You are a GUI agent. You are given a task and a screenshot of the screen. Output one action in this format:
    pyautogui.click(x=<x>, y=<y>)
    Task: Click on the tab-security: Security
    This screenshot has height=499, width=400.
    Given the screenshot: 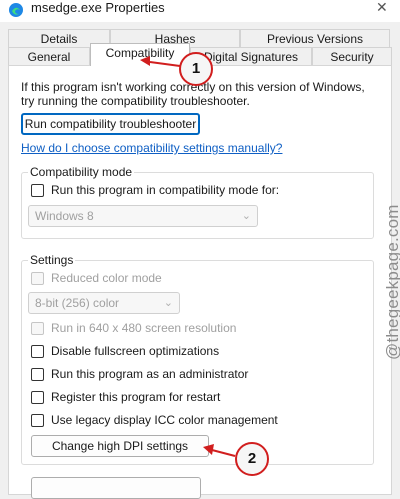 What is the action you would take?
    pyautogui.click(x=352, y=57)
    